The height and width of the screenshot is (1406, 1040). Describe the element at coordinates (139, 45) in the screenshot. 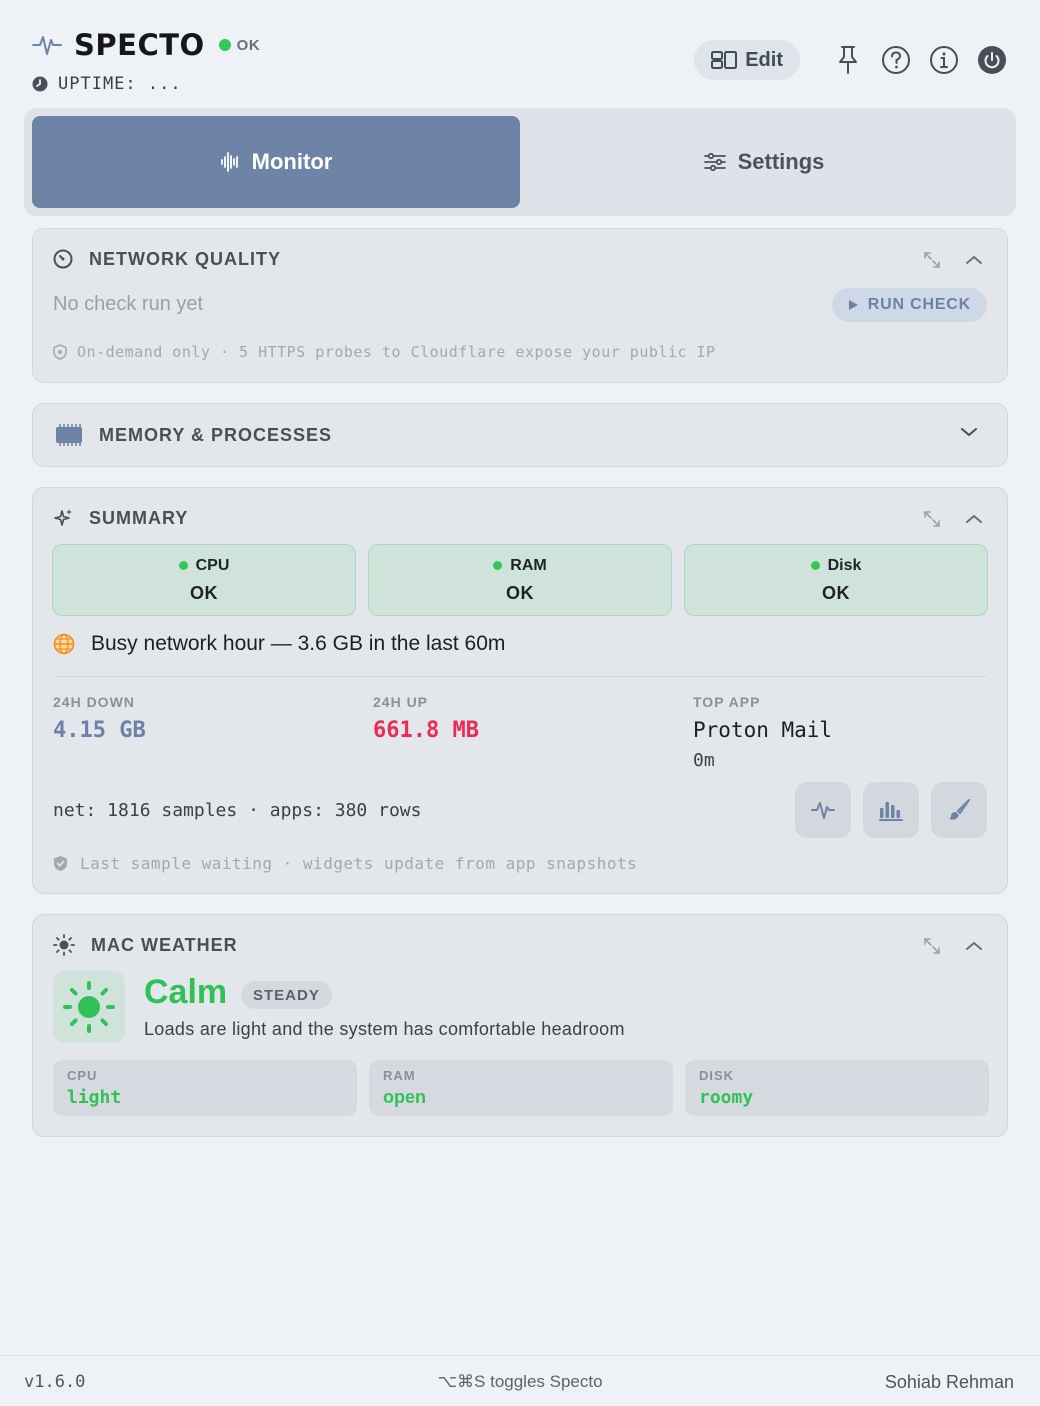

I see `app-name: SPECTO` at that location.